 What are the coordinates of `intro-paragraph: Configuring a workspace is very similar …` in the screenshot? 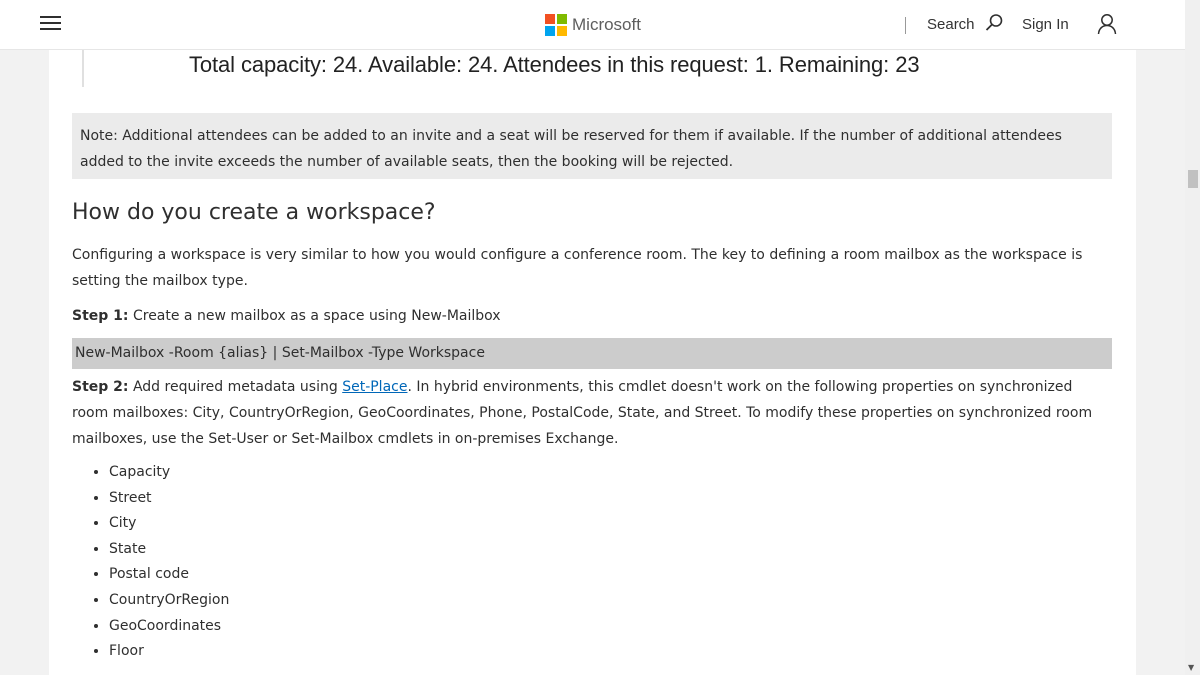 It's located at (577, 268).